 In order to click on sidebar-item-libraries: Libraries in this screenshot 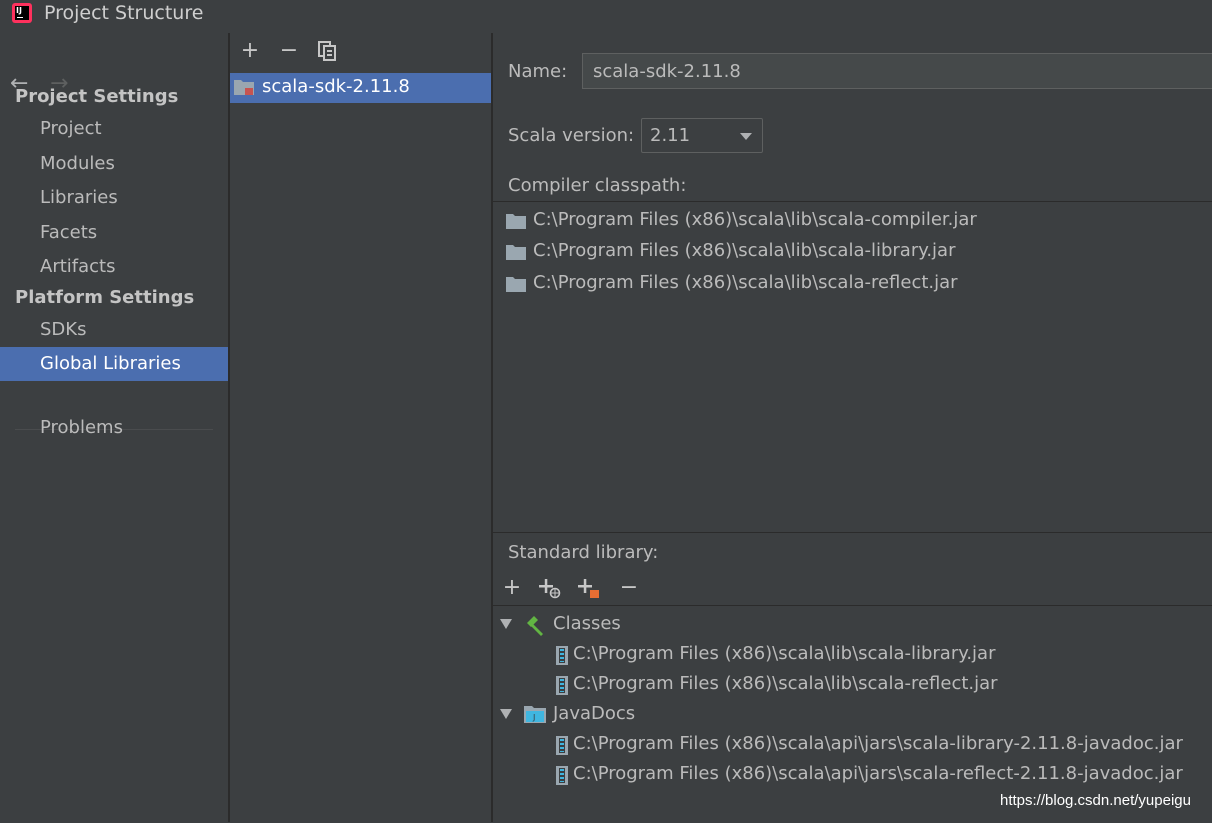, I will do `click(114, 198)`.